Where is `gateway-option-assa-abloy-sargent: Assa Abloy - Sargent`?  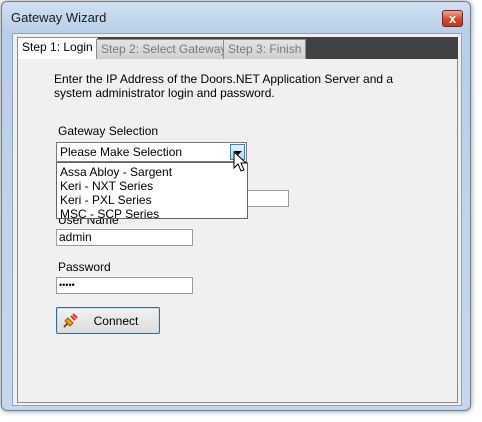 gateway-option-assa-abloy-sargent: Assa Abloy - Sargent is located at coordinates (116, 172).